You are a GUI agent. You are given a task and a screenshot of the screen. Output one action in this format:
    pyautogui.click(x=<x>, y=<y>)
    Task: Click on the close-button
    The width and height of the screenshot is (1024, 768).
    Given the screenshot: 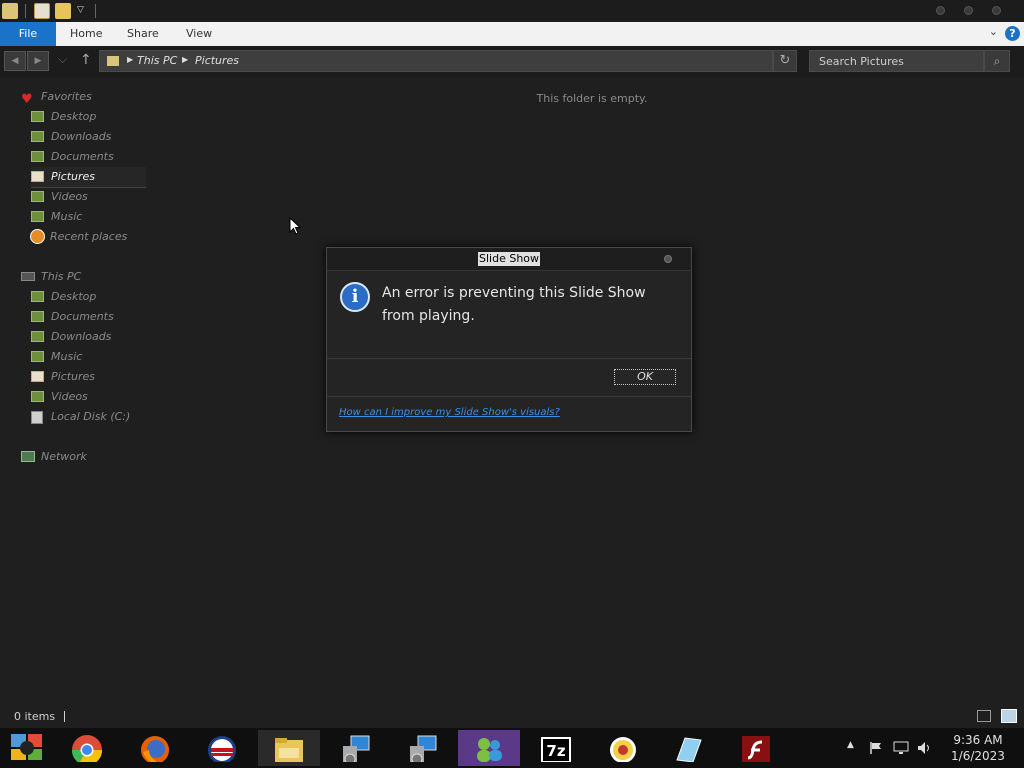 What is the action you would take?
    pyautogui.click(x=996, y=10)
    